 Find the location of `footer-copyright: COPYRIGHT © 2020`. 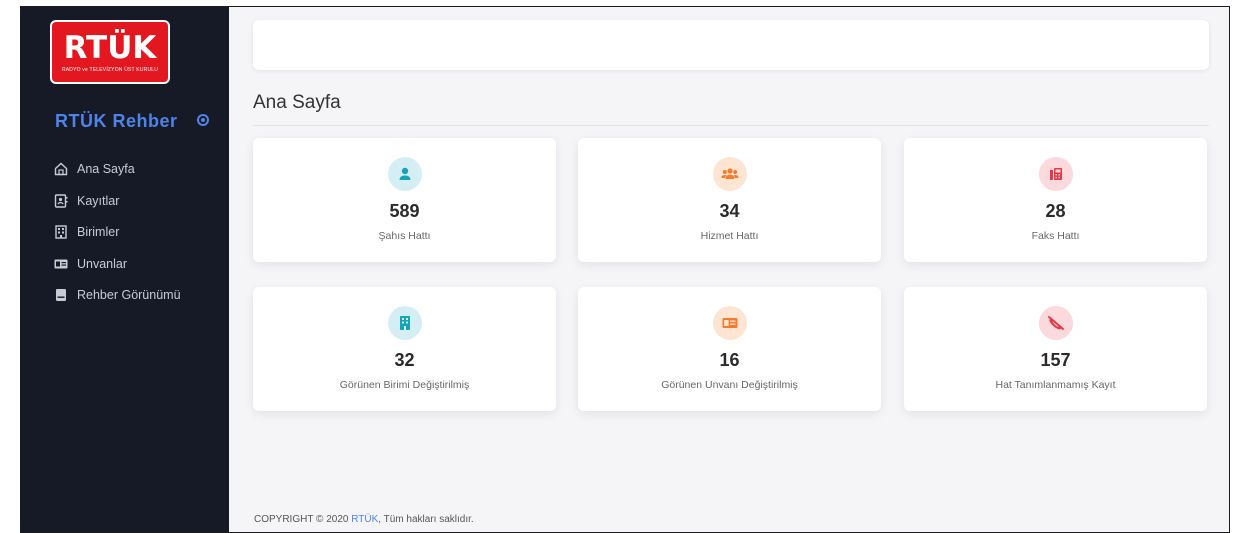

footer-copyright: COPYRIGHT © 2020 is located at coordinates (303, 519).